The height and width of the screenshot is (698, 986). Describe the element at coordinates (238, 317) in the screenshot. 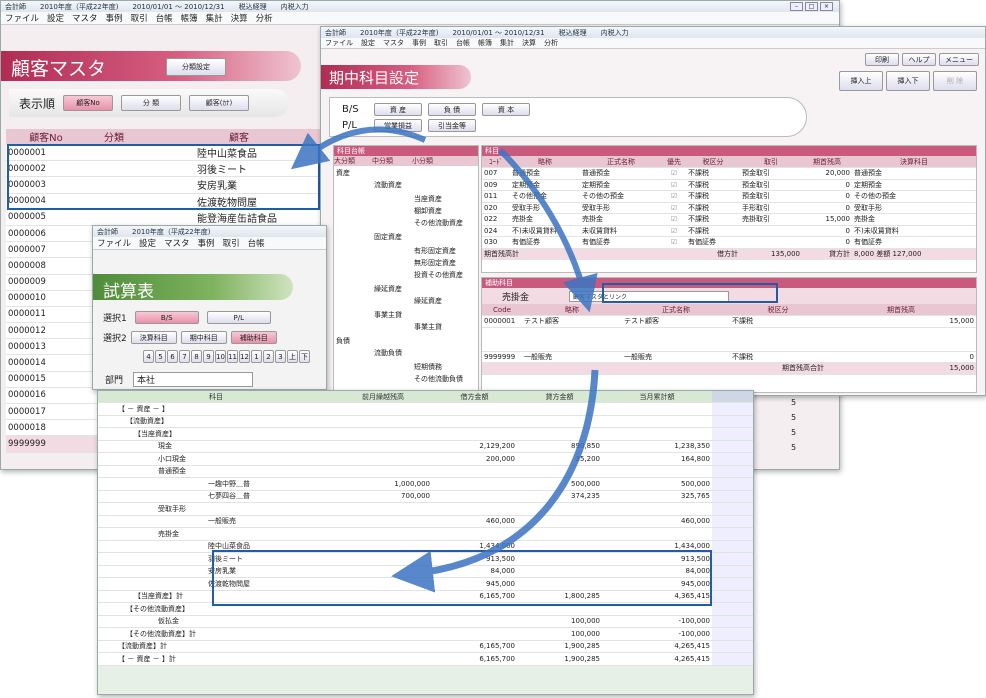

I see `pl-button: P/L` at that location.